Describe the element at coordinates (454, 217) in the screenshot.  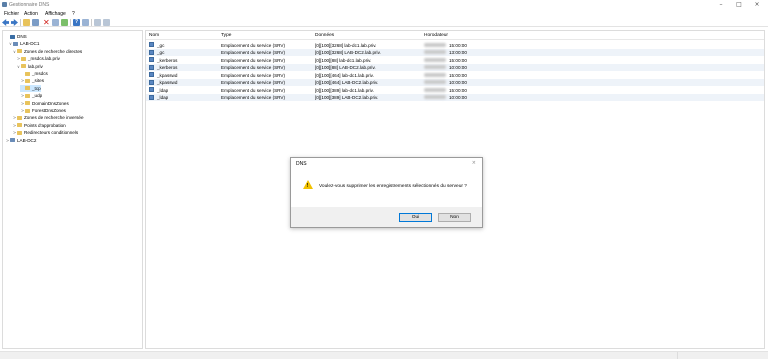
I see `no-button: Non` at that location.